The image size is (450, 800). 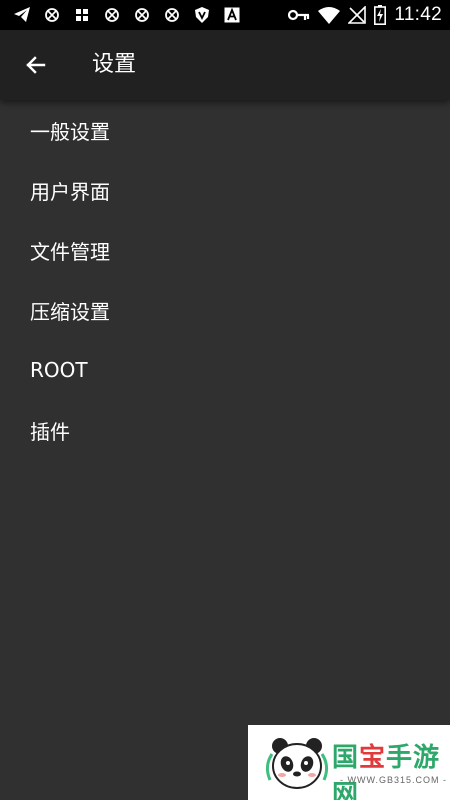 What do you see at coordinates (50, 431) in the screenshot?
I see `settings-item-label: 插件` at bounding box center [50, 431].